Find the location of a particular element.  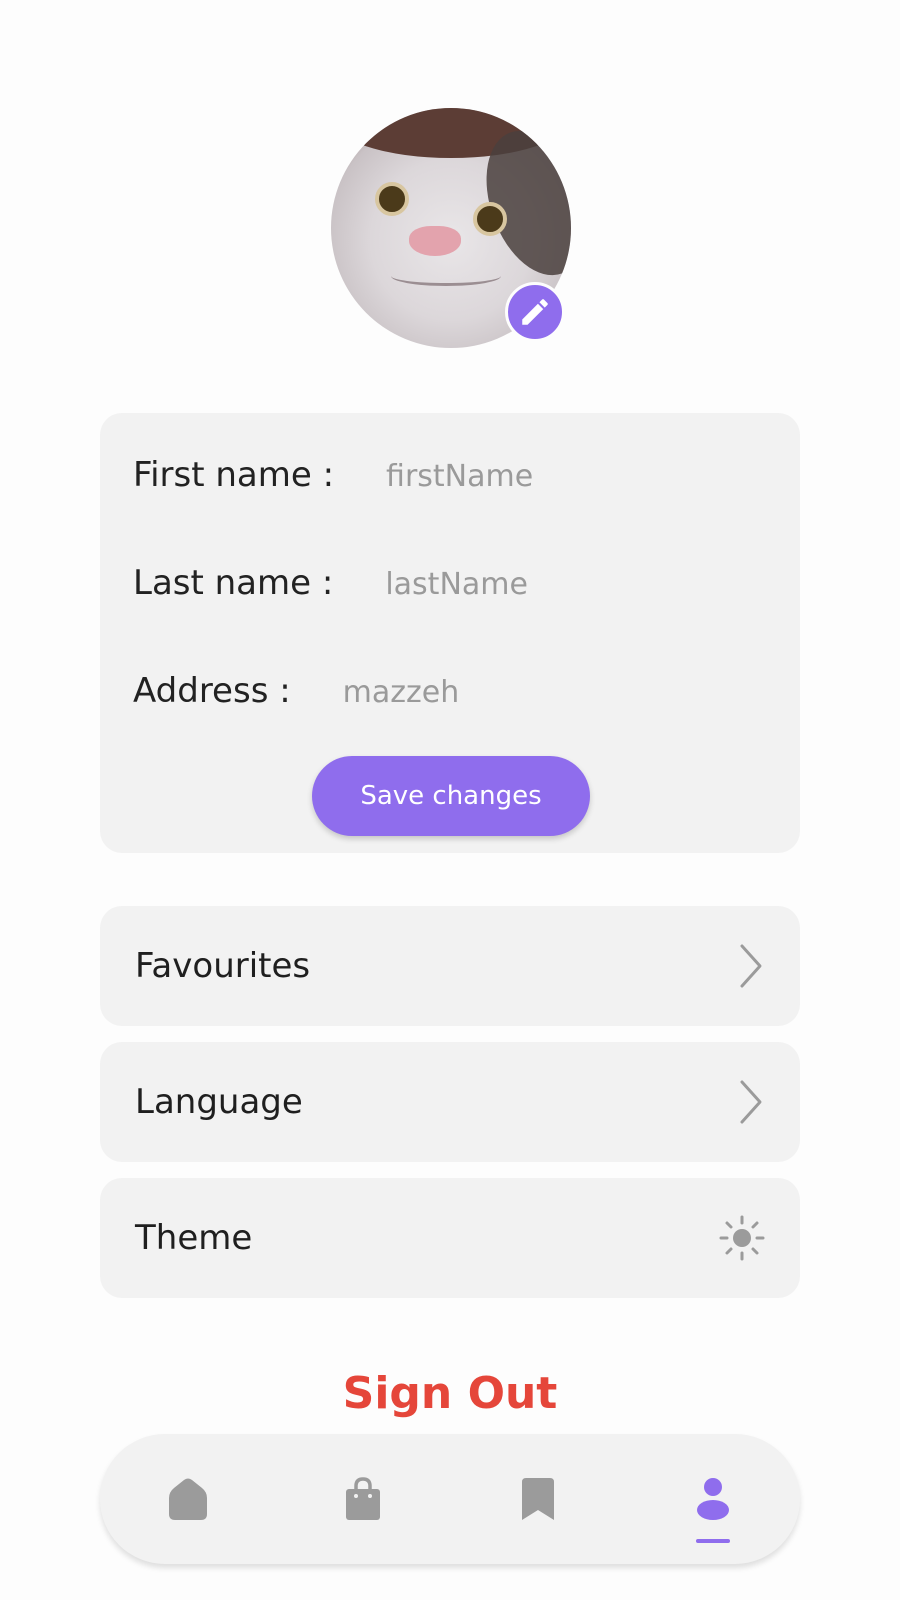

address-input is located at coordinates (492, 692).